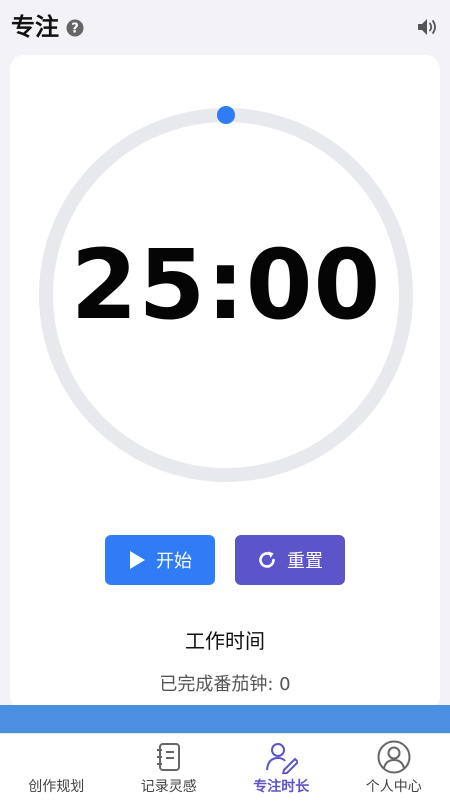  I want to click on blue-band, so click(225, 719).